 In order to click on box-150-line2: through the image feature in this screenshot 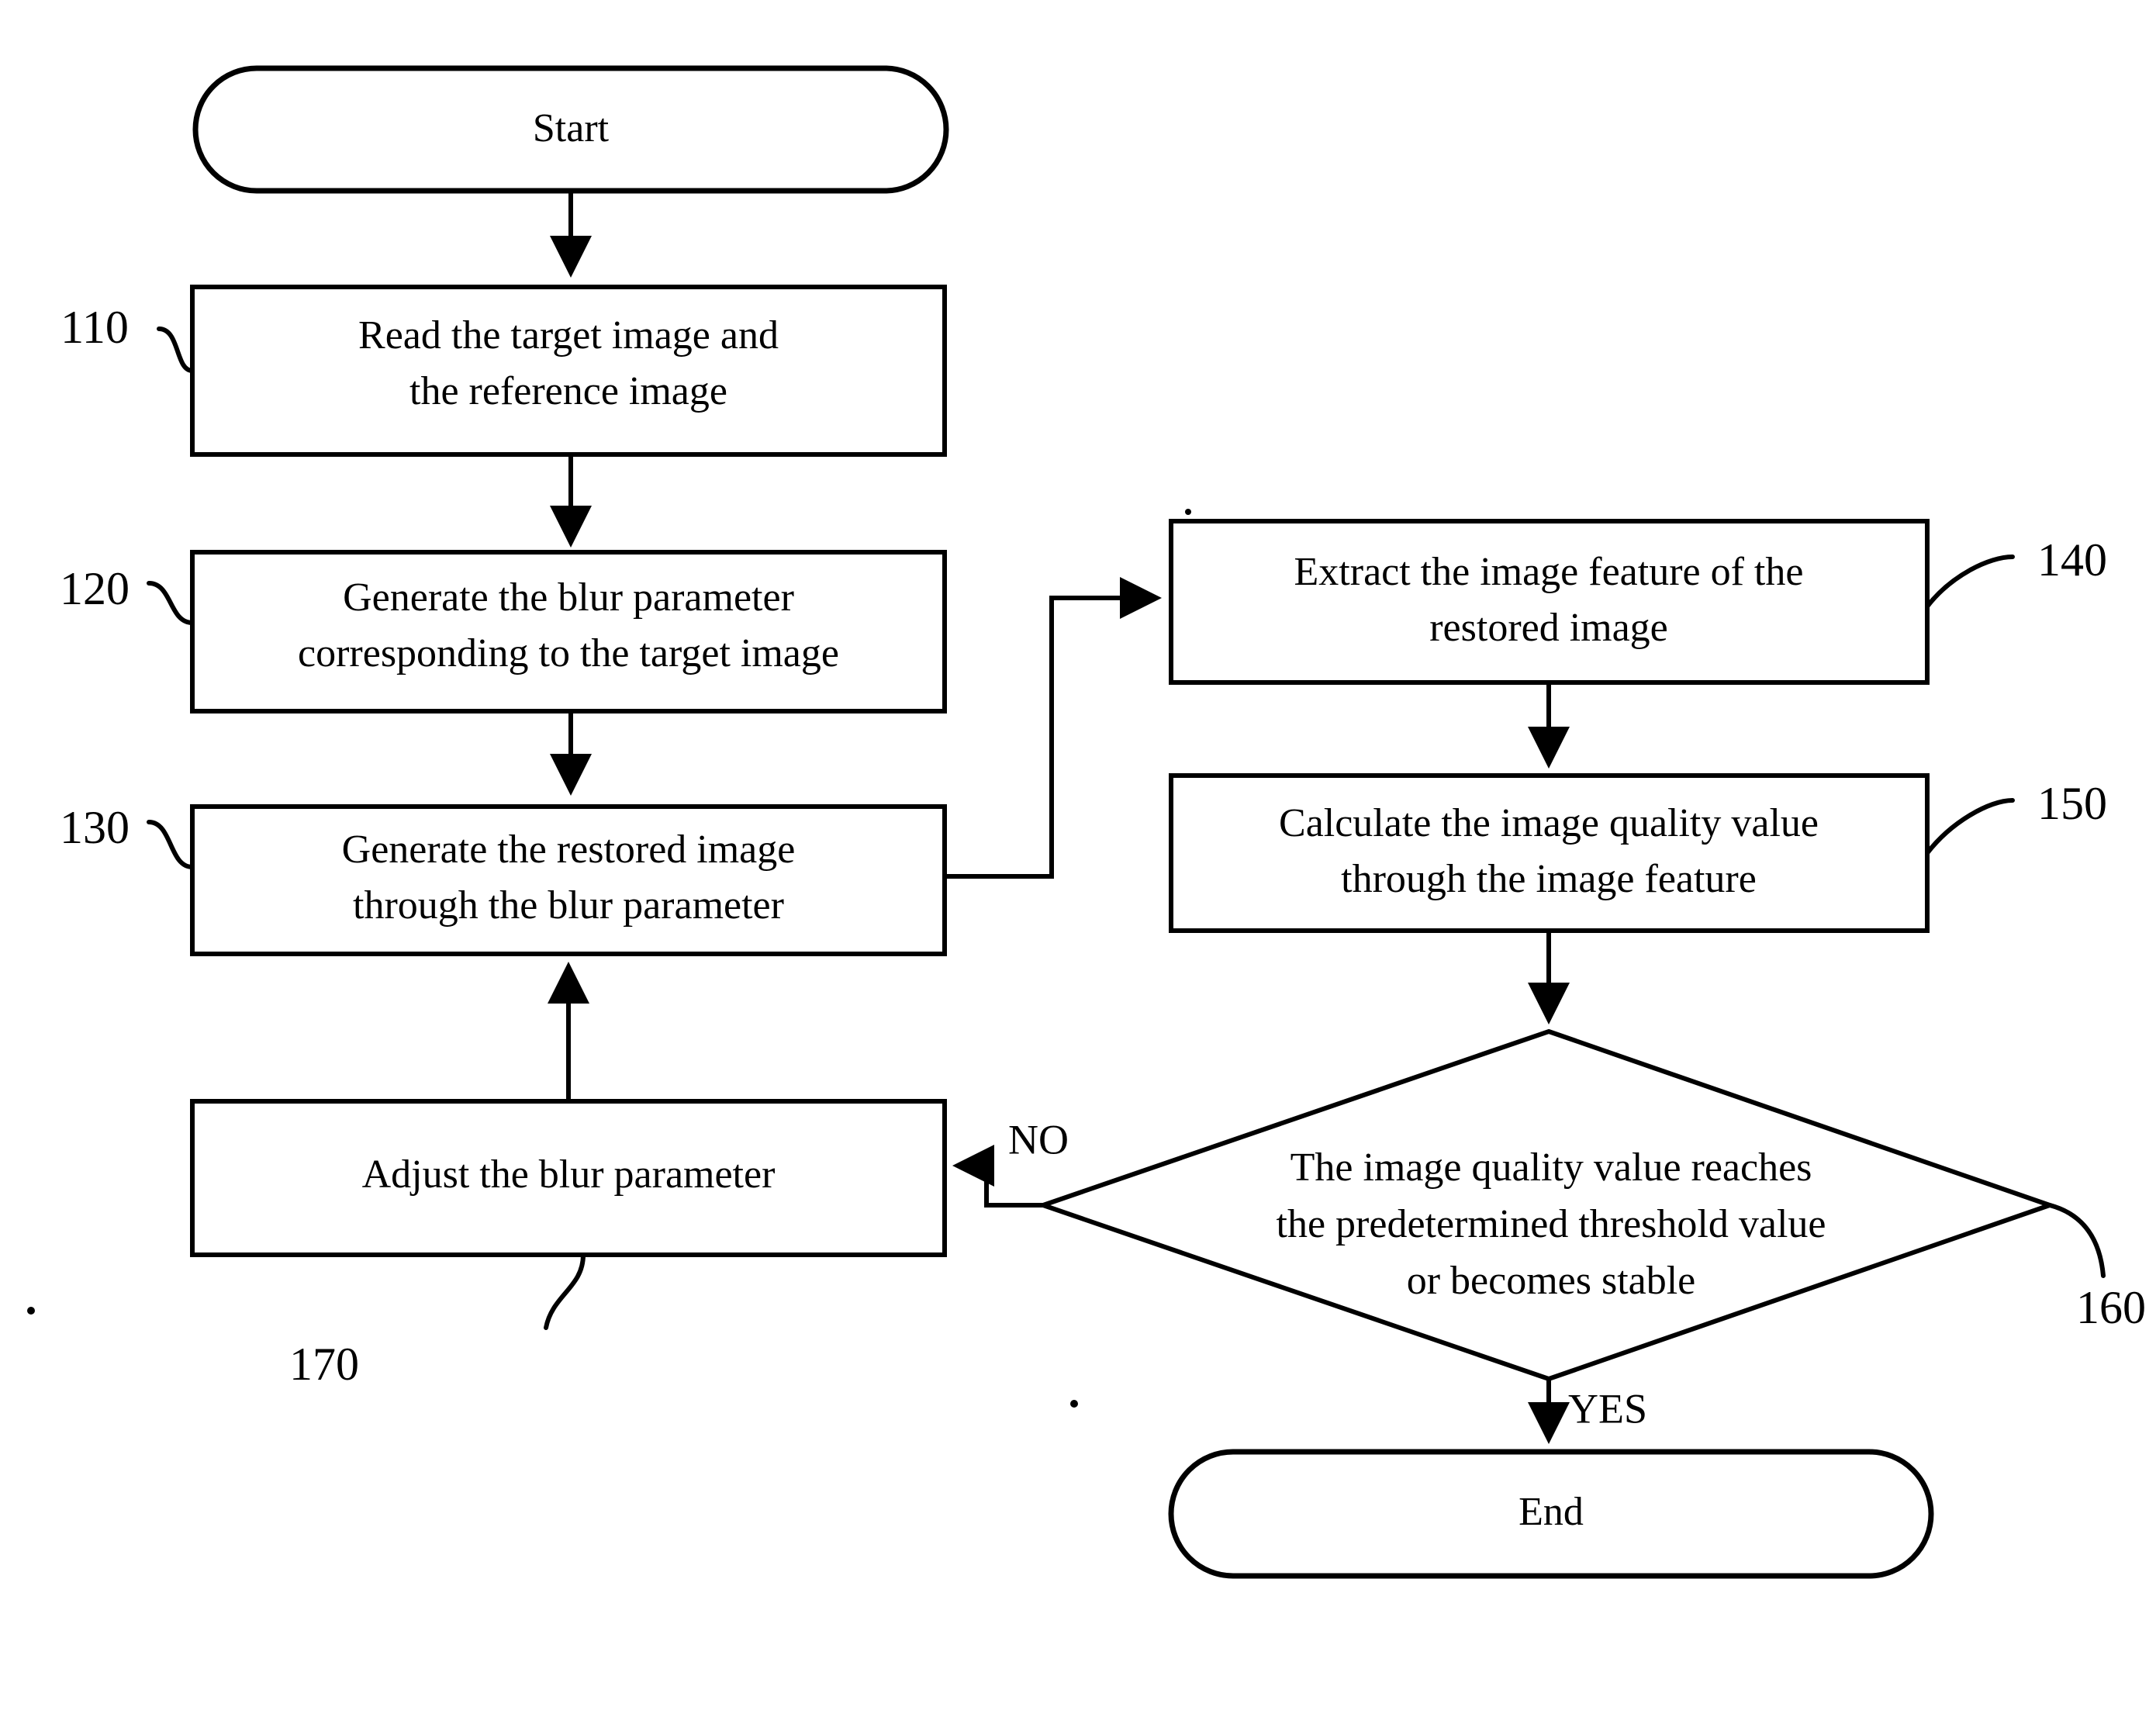, I will do `click(1549, 879)`.